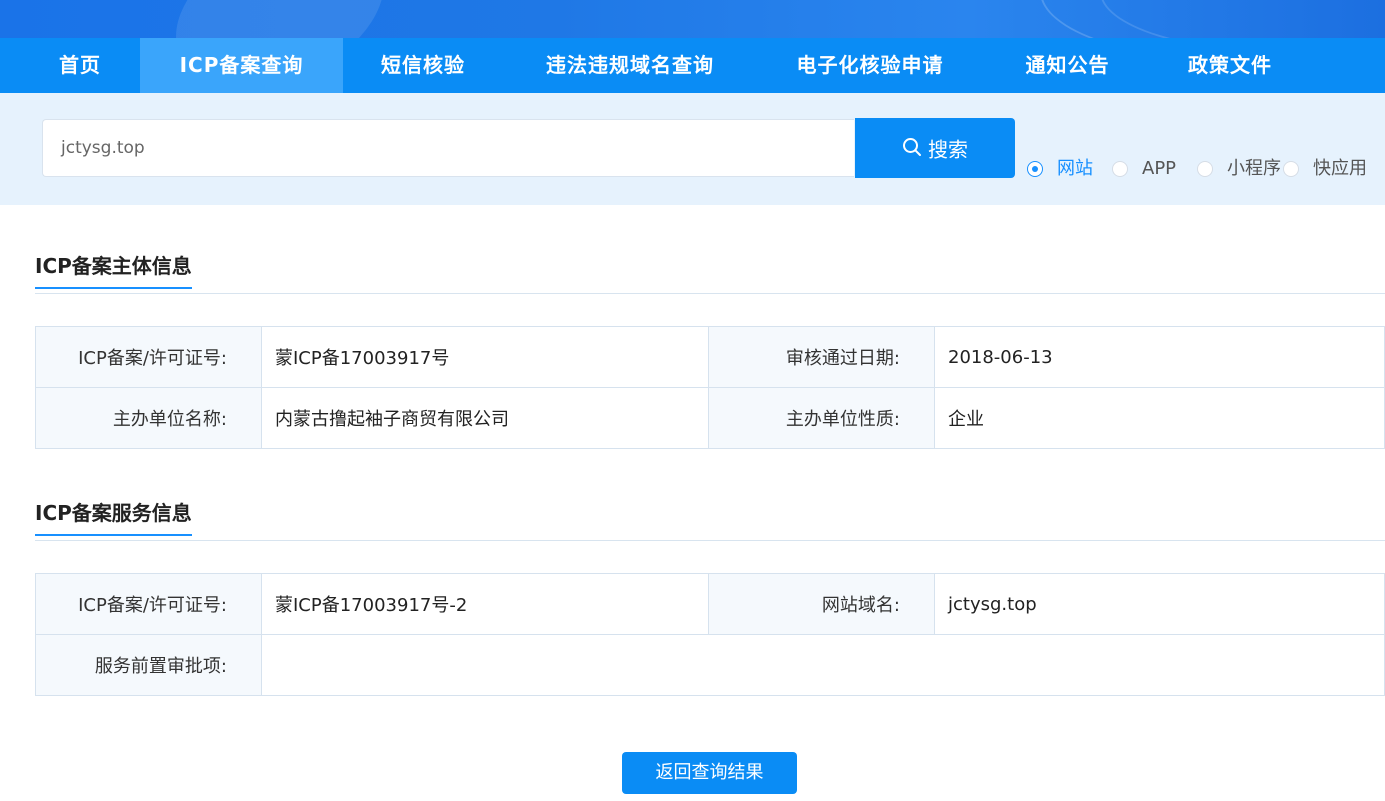 This screenshot has height=801, width=1385. Describe the element at coordinates (148, 665) in the screenshot. I see `pre-approval-label: 服务前置审批项:` at that location.